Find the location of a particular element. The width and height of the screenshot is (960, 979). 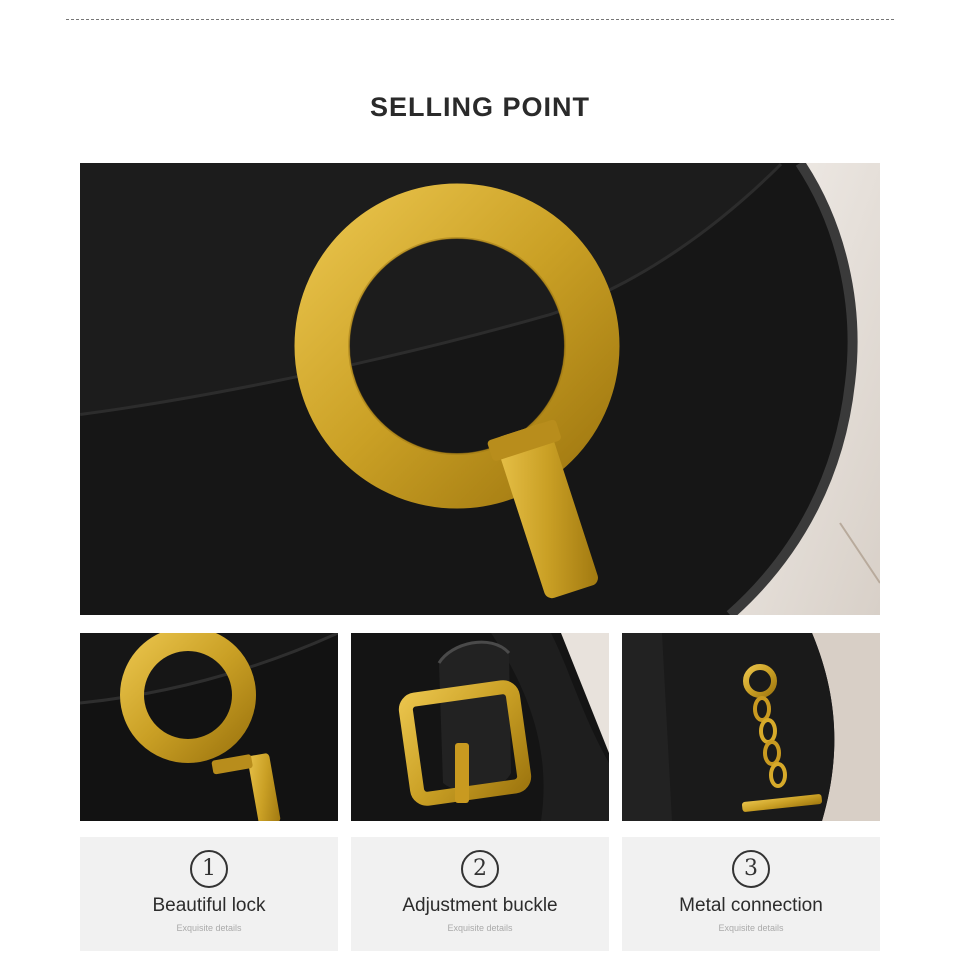

feature-title: Adjustment buckle is located at coordinates (480, 905).